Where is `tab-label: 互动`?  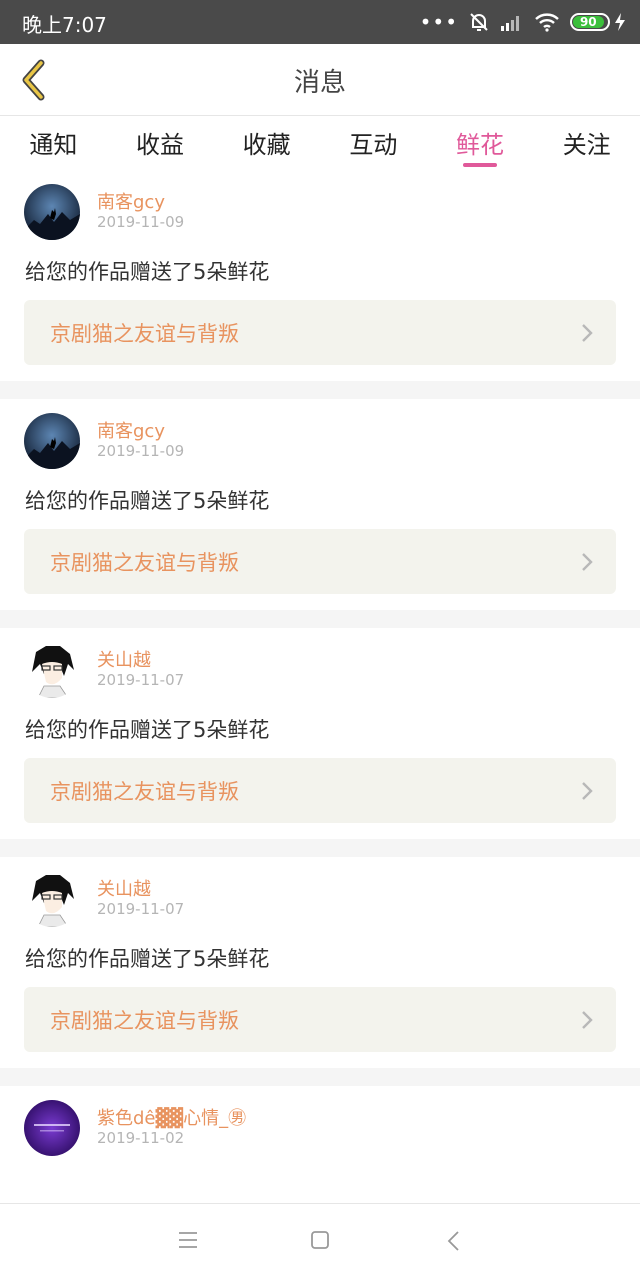 tab-label: 互动 is located at coordinates (373, 145).